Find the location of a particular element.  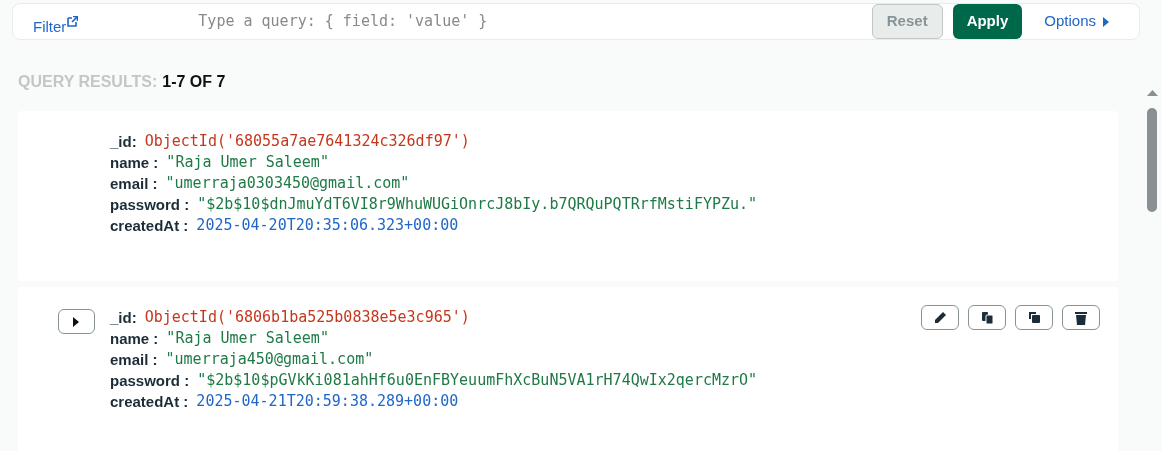

edit-button is located at coordinates (940, 317).